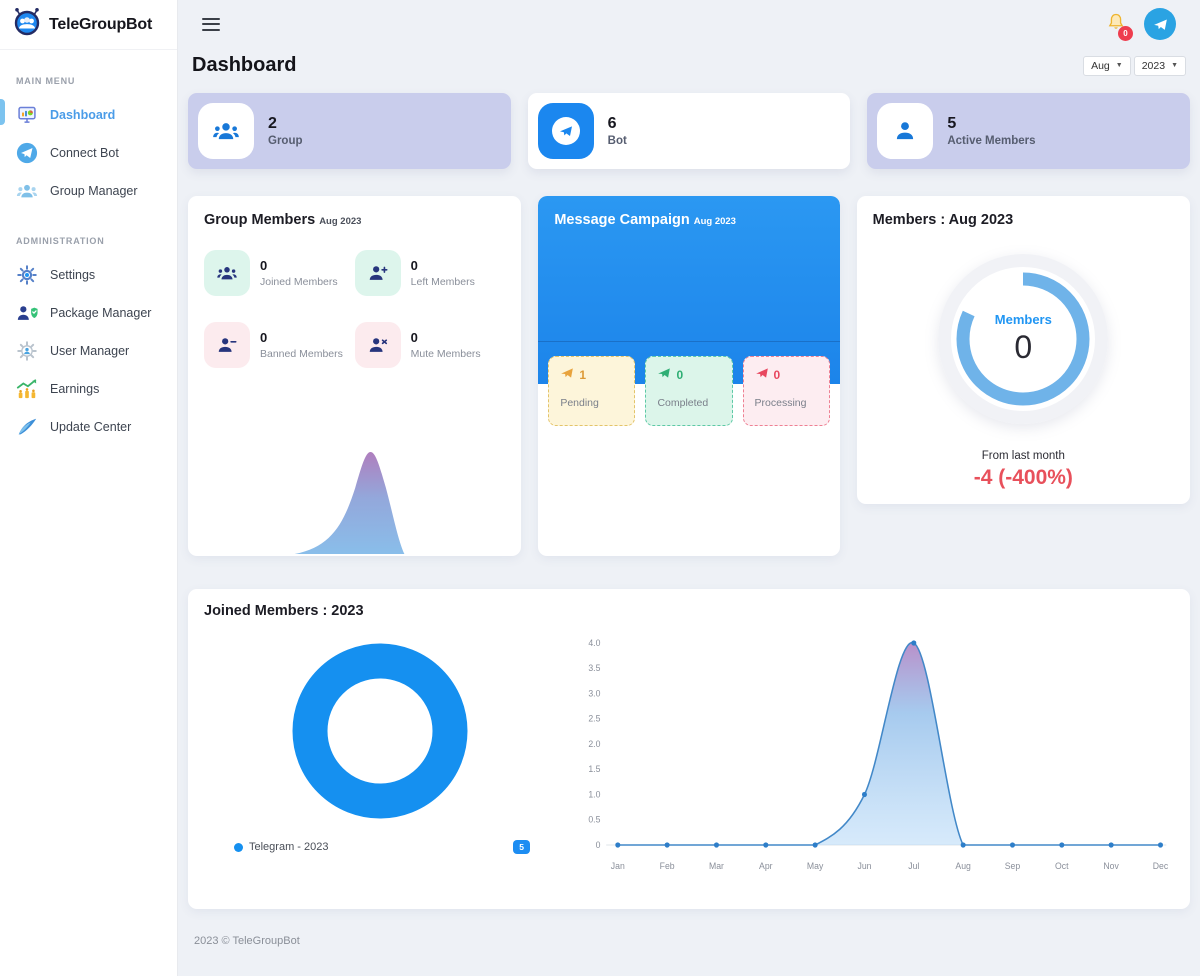 Image resolution: width=1200 pixels, height=976 pixels. What do you see at coordinates (247, 941) in the screenshot?
I see `footer-copyright: 2023 © TeleGroupBot` at bounding box center [247, 941].